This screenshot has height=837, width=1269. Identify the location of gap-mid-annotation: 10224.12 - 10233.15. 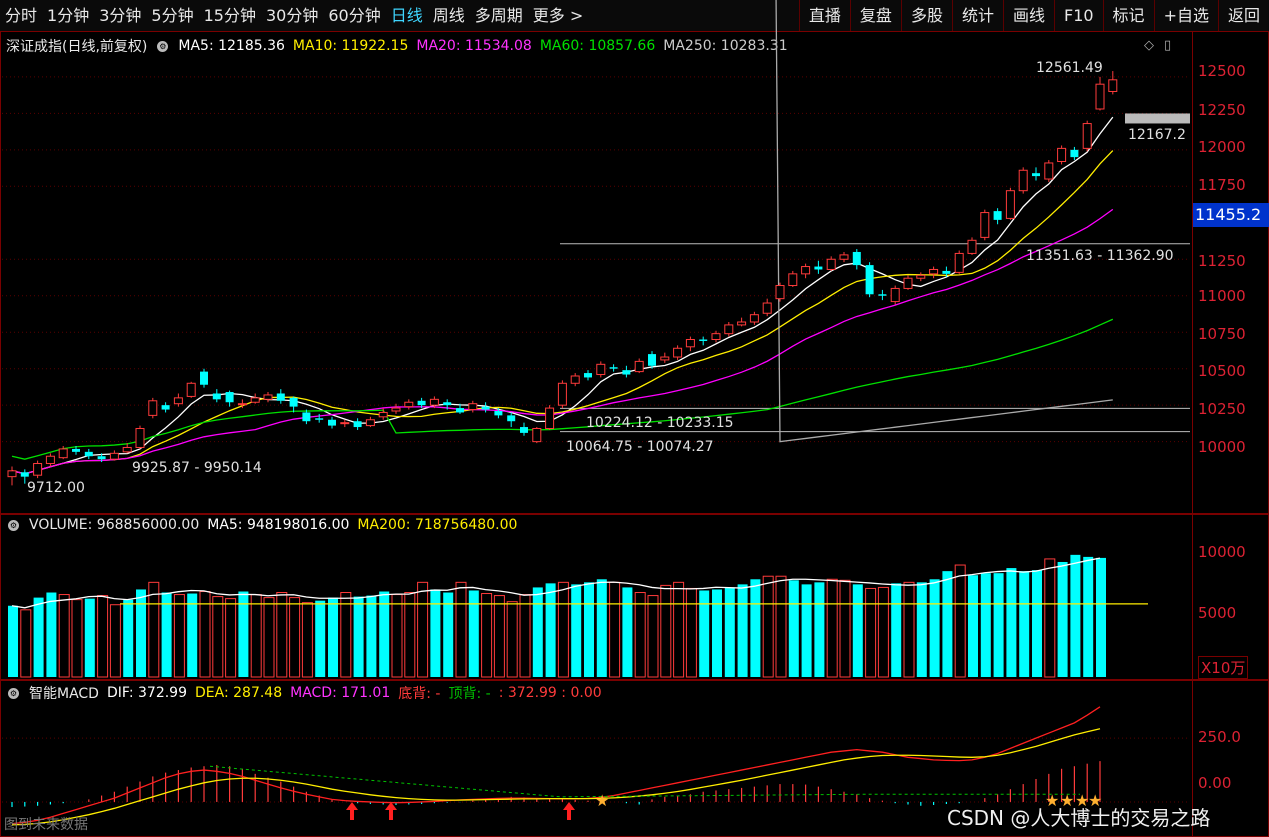
(660, 423).